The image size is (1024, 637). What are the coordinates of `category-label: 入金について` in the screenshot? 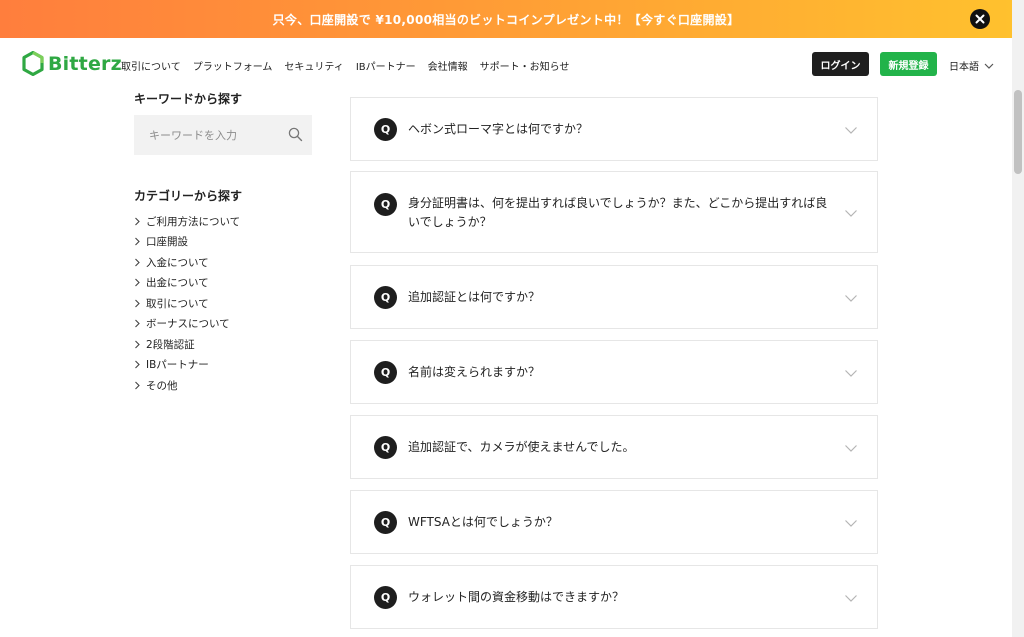 It's located at (177, 262).